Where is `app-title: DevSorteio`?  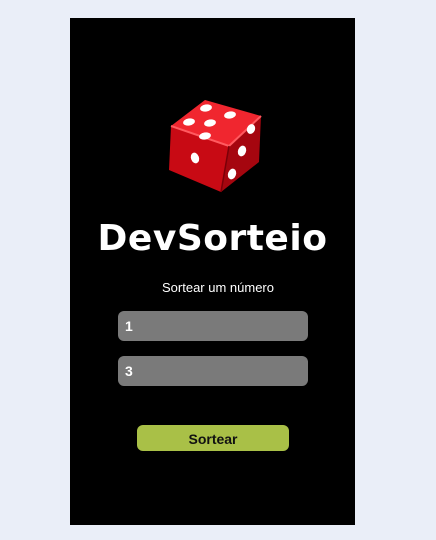 app-title: DevSorteio is located at coordinates (212, 238).